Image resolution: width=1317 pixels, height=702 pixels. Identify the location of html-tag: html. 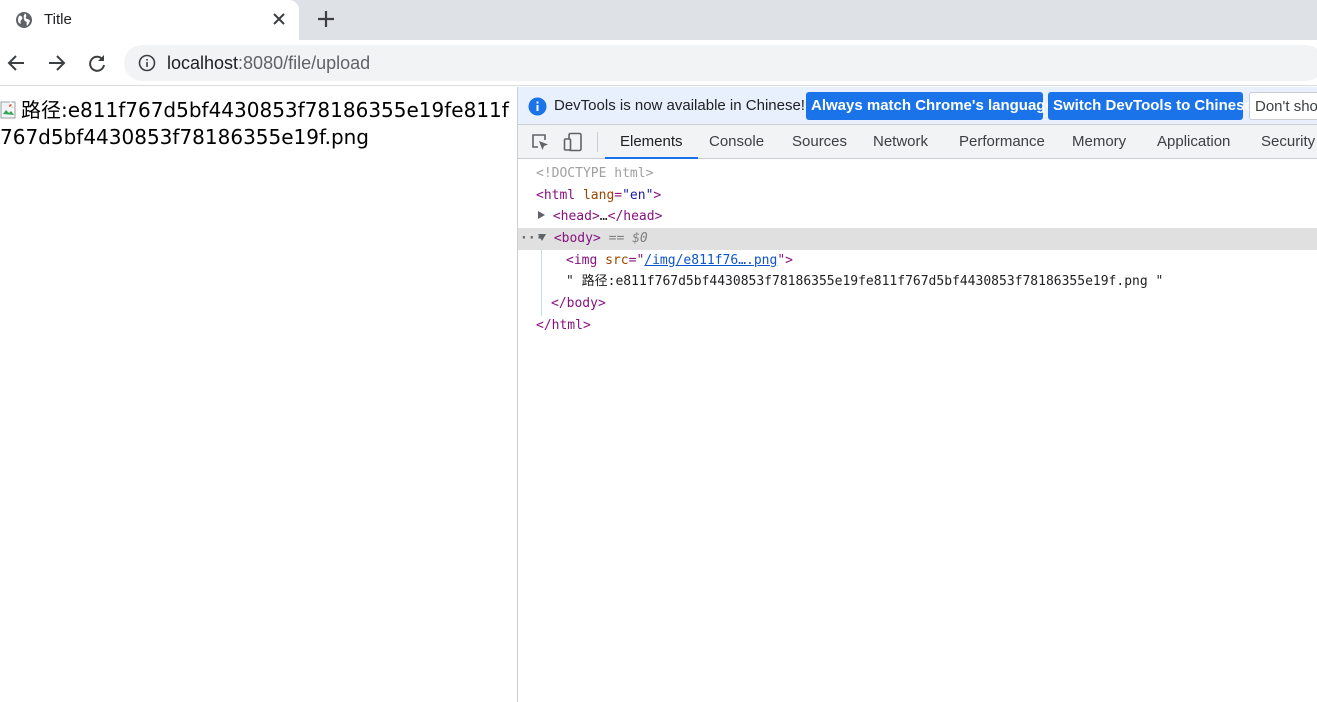
(559, 195).